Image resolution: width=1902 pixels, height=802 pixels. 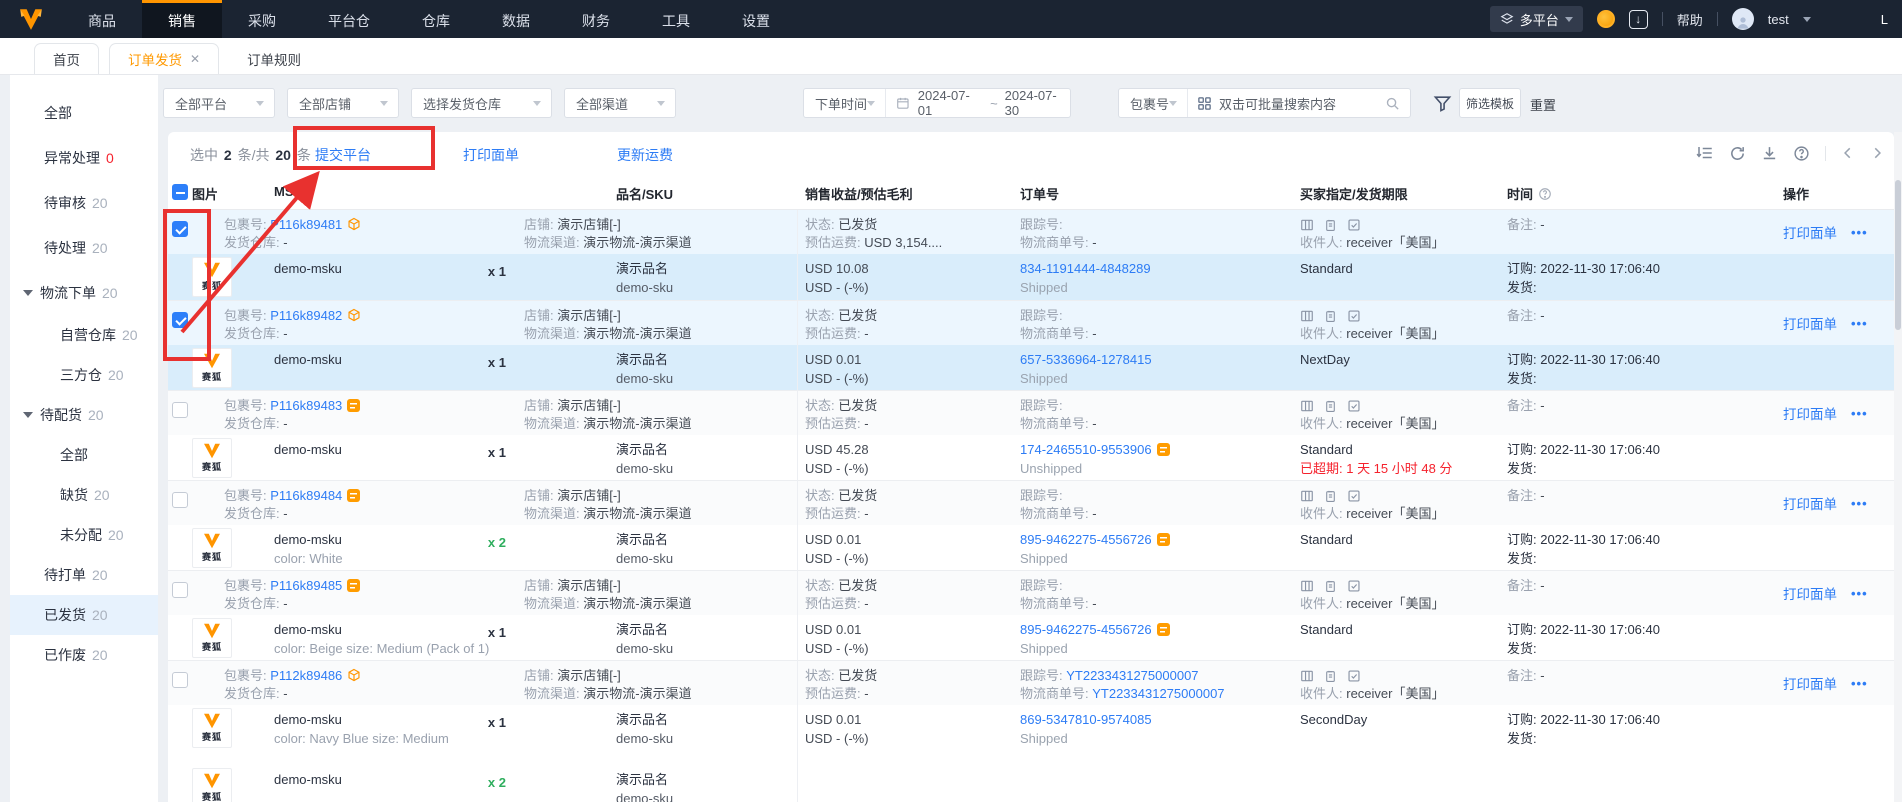 What do you see at coordinates (1877, 153) in the screenshot?
I see `next-page-icon` at bounding box center [1877, 153].